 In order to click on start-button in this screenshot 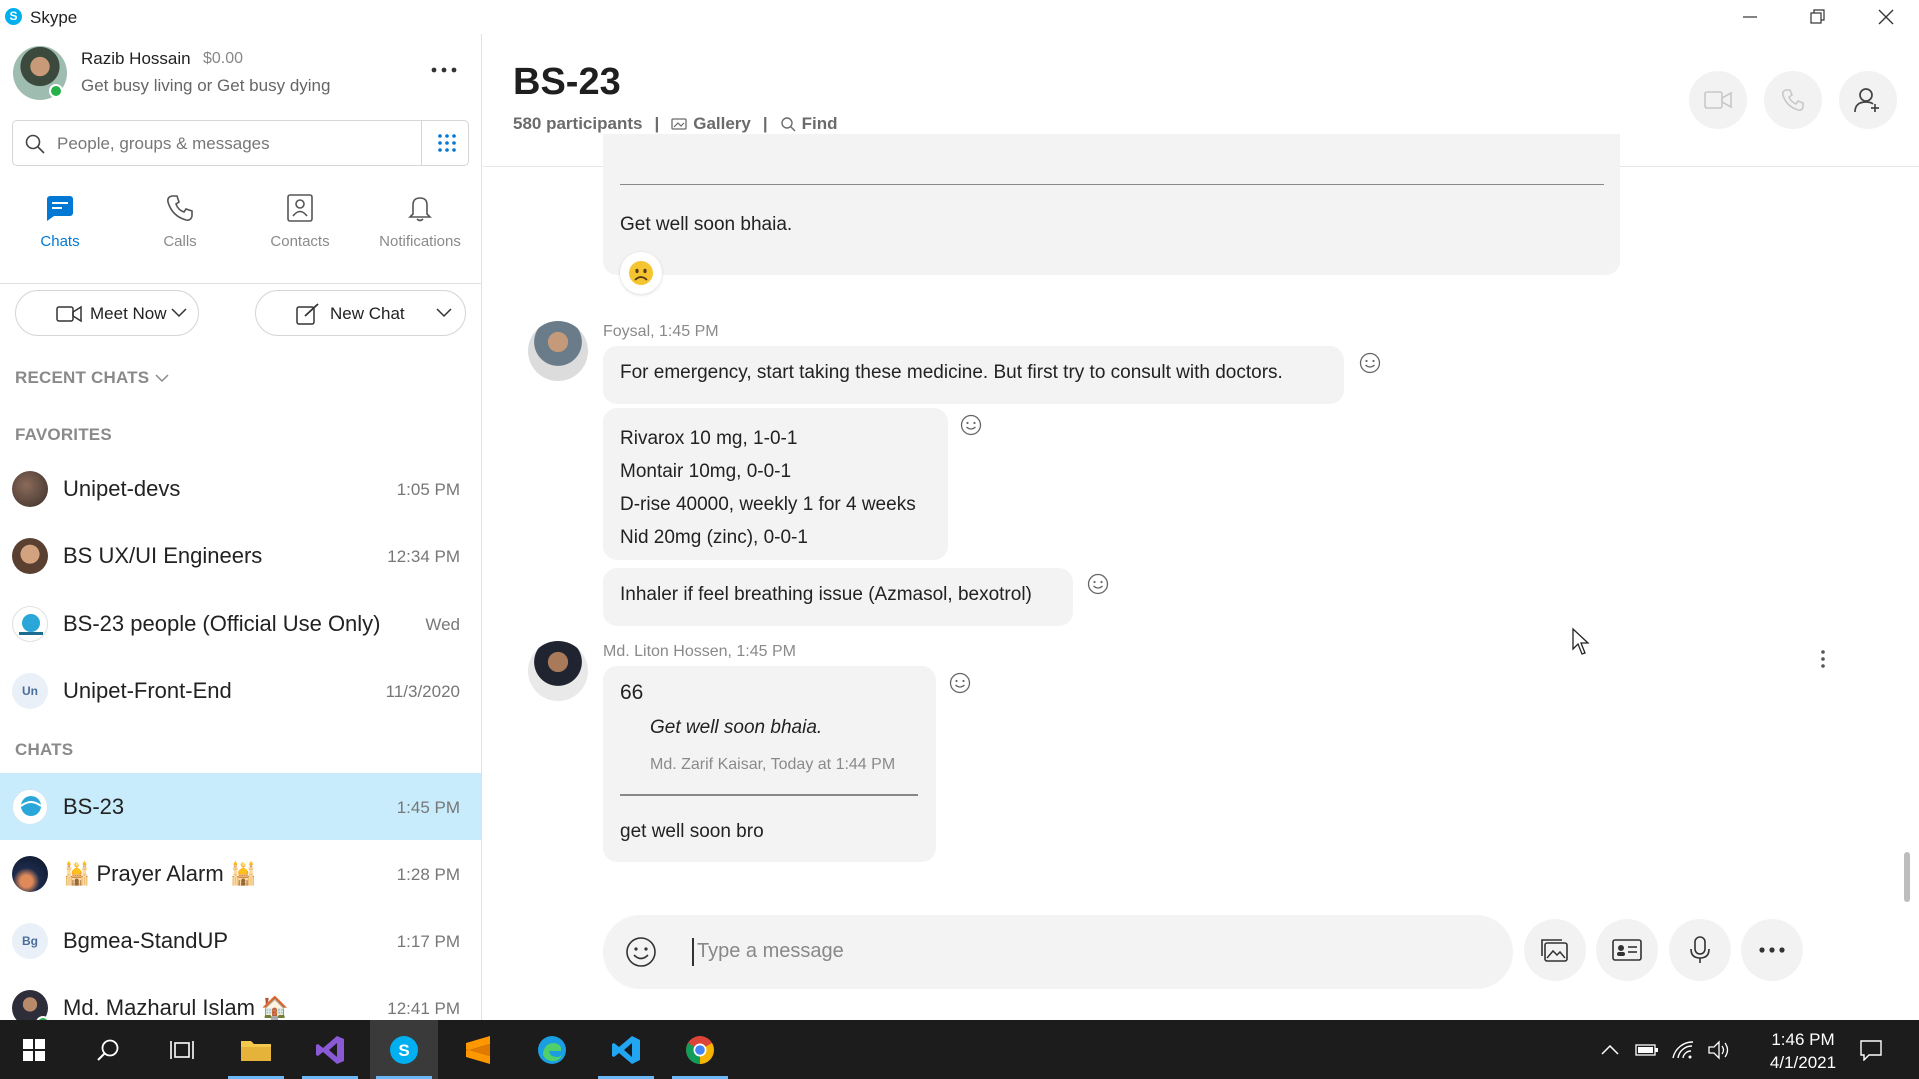, I will do `click(34, 1049)`.